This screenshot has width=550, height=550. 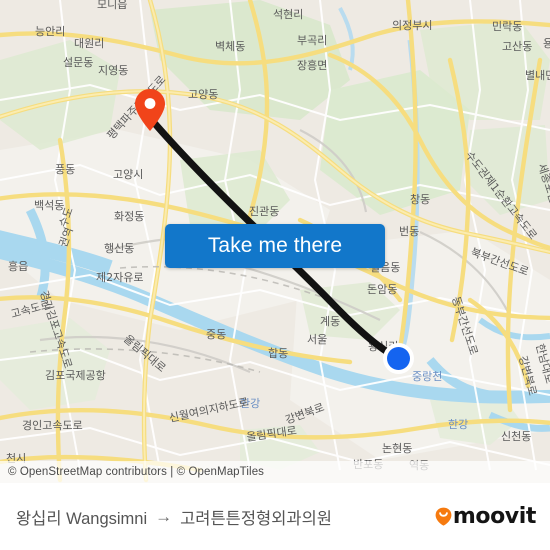 What do you see at coordinates (420, 199) in the screenshot?
I see `map-label: 창동` at bounding box center [420, 199].